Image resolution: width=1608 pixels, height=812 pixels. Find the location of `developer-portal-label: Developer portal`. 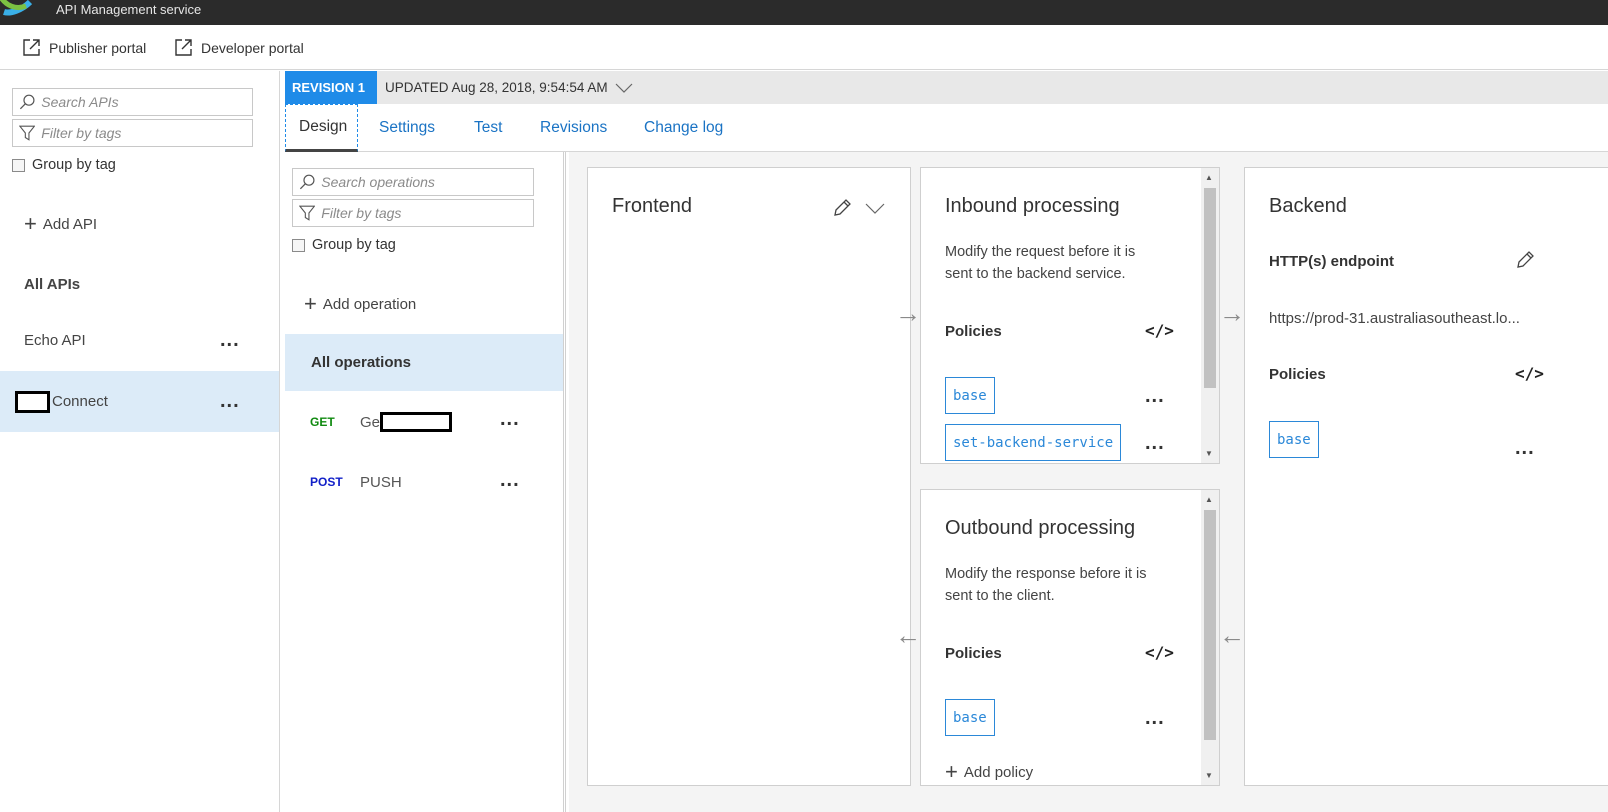

developer-portal-label: Developer portal is located at coordinates (252, 47).